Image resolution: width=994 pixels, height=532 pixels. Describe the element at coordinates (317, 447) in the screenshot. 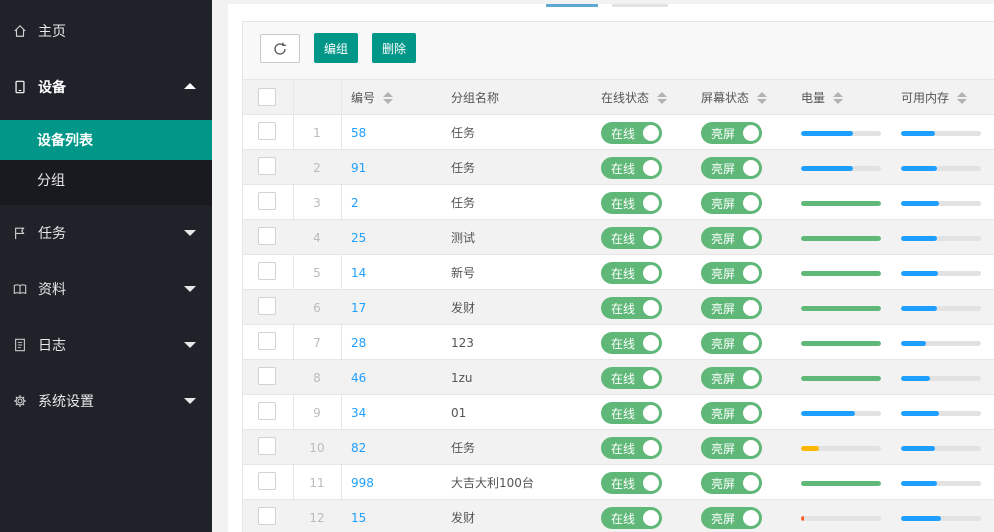

I see `row-index: 10` at that location.